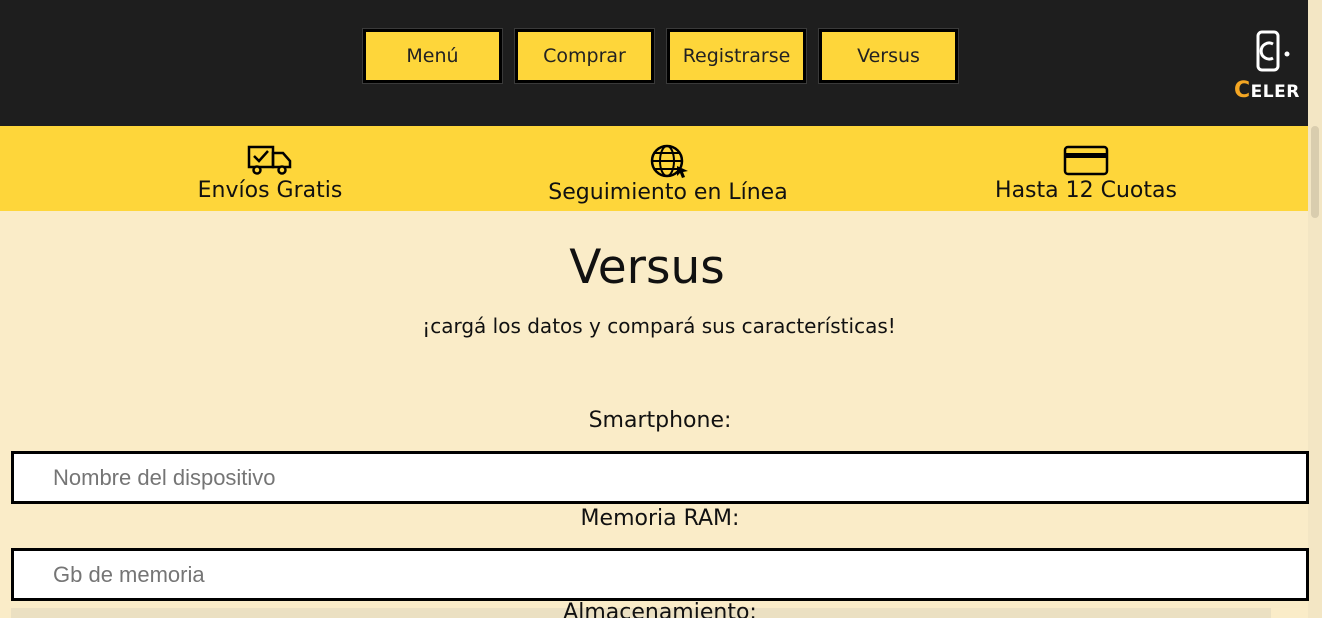 The image size is (1322, 618). I want to click on logo-wordmark: CELER, so click(1267, 90).